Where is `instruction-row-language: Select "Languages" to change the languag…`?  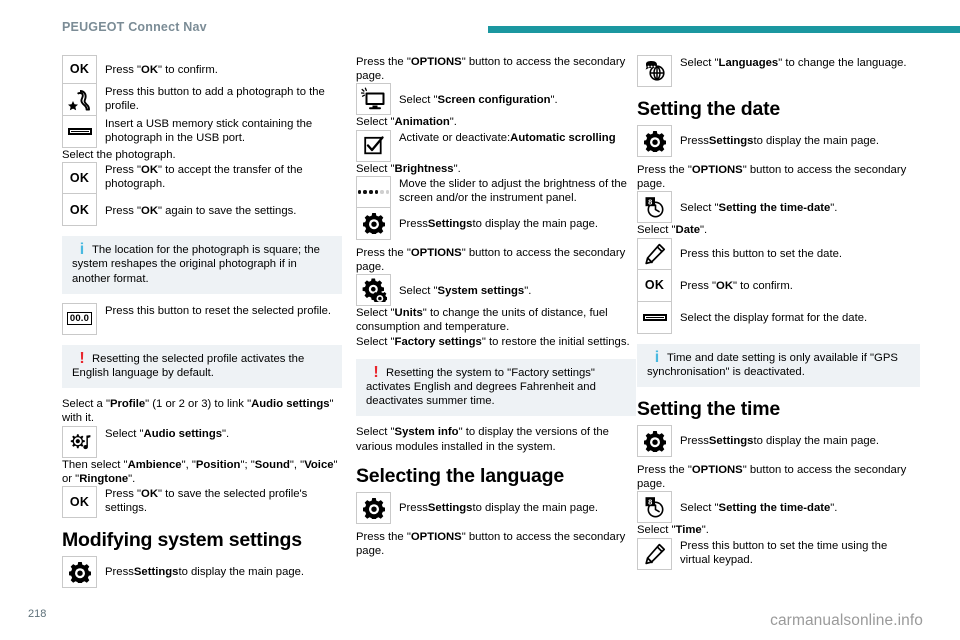 instruction-row-language: Select "Languages" to change the languag… is located at coordinates (778, 71).